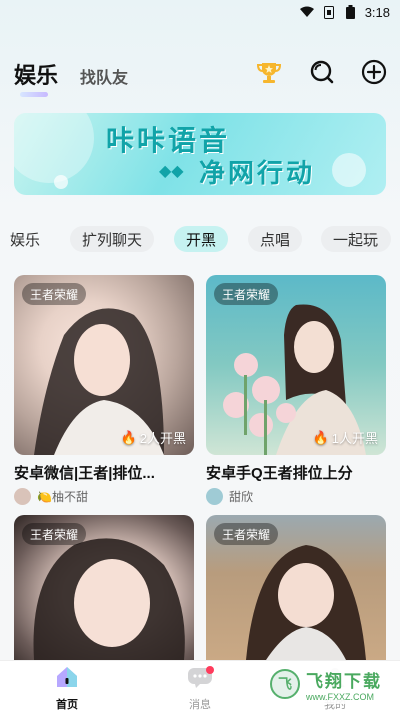 The image size is (400, 710). I want to click on watermark-url: www.FXXZ.COM, so click(340, 696).